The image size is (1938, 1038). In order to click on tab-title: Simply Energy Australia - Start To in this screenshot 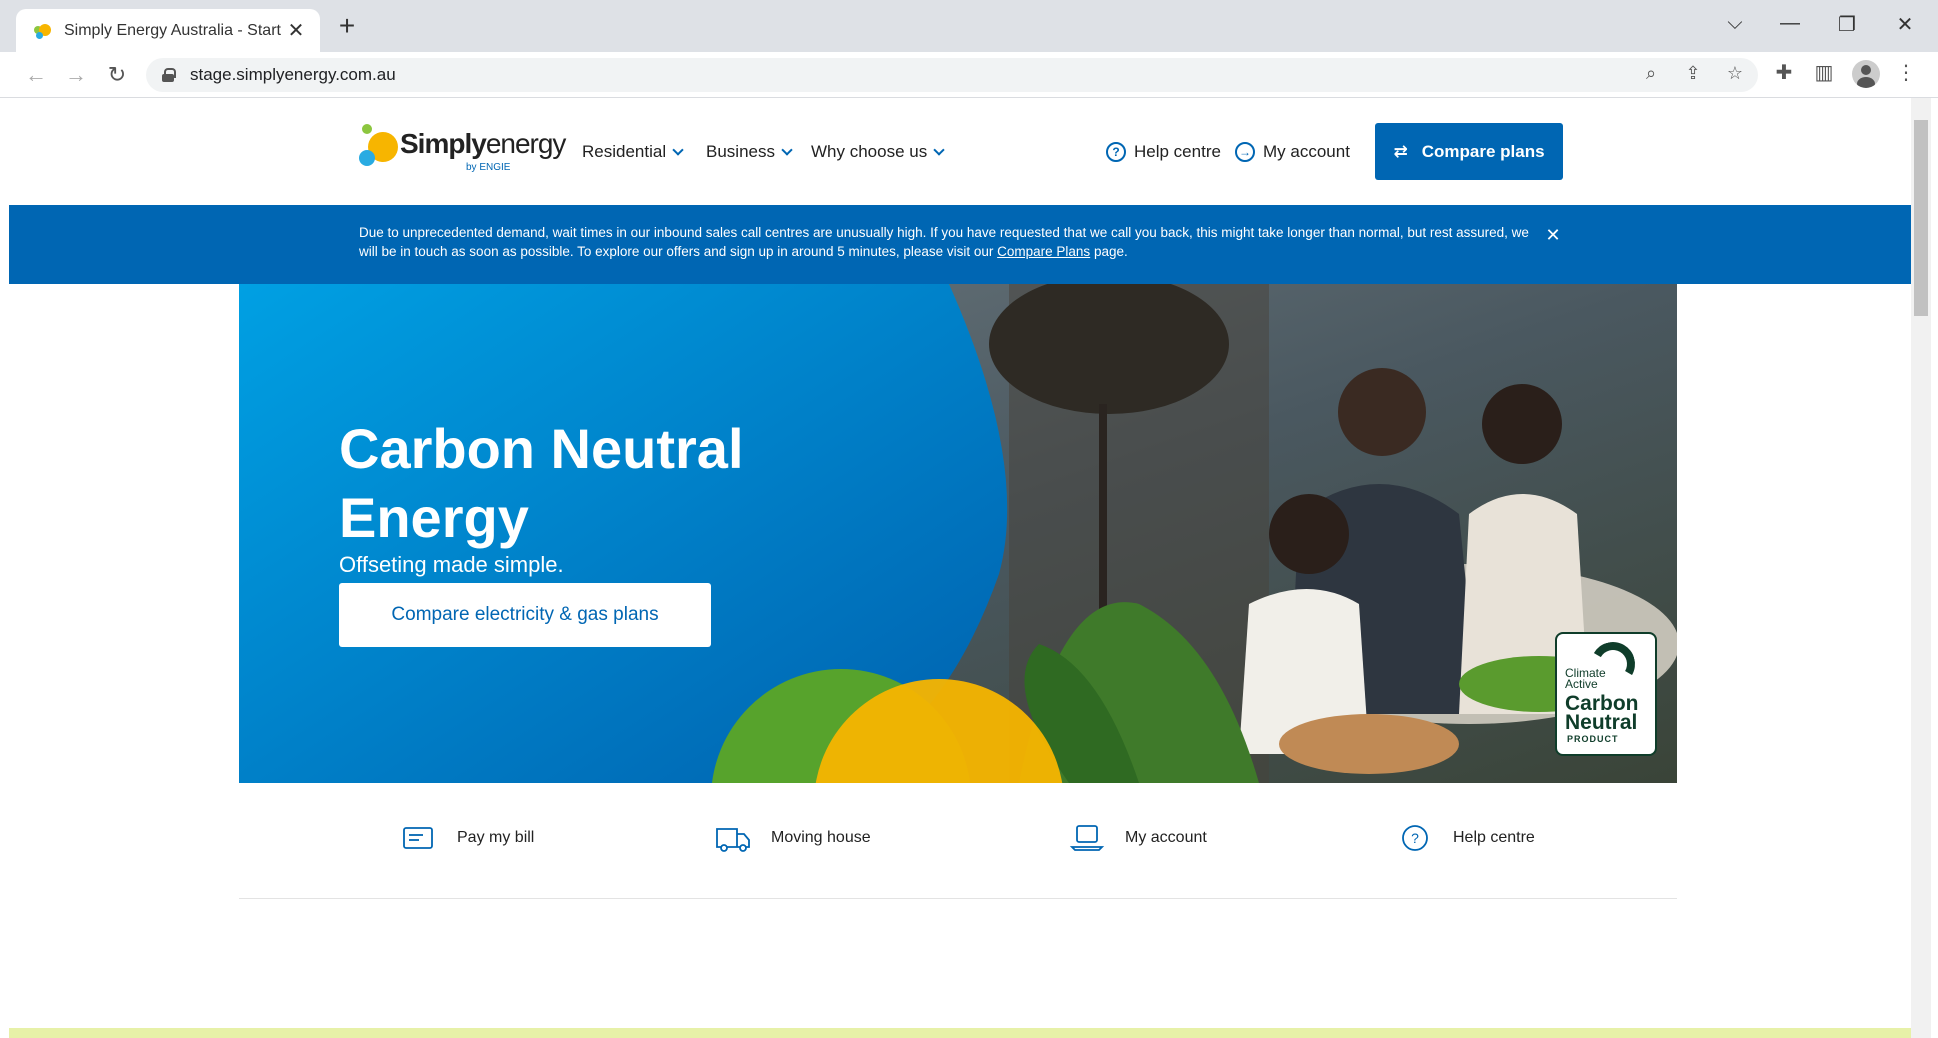, I will do `click(173, 30)`.